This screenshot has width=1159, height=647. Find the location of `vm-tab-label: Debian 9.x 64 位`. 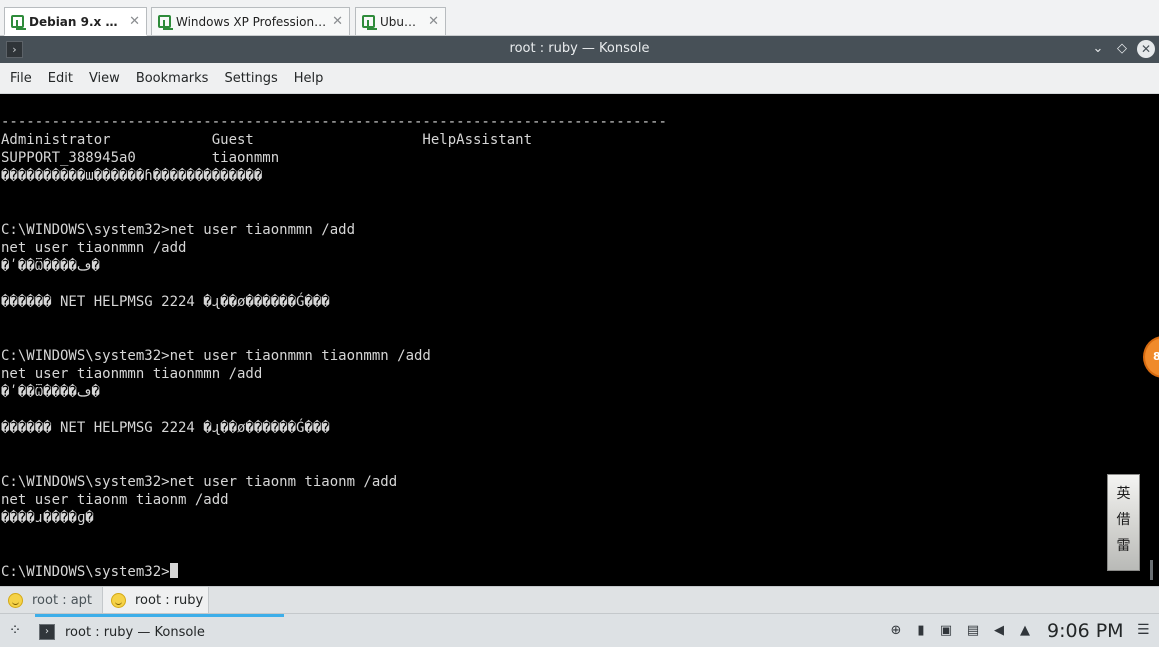

vm-tab-label: Debian 9.x 64 位 is located at coordinates (76, 21).